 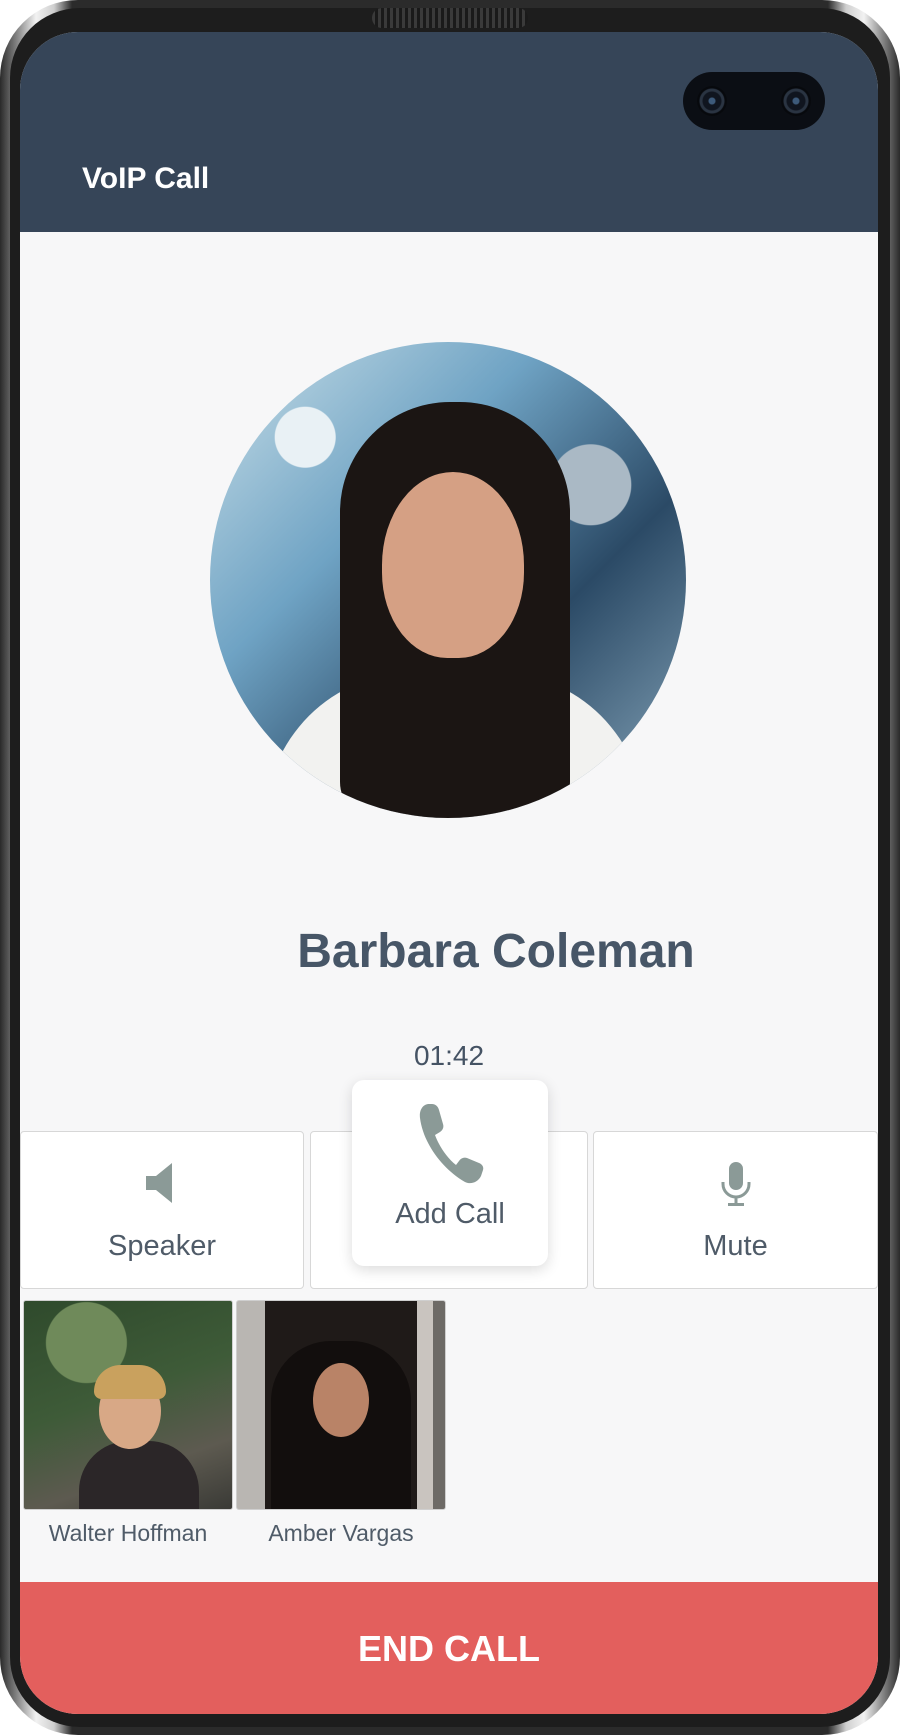 What do you see at coordinates (128, 1533) in the screenshot?
I see `contact-name: Walter Hoffman` at bounding box center [128, 1533].